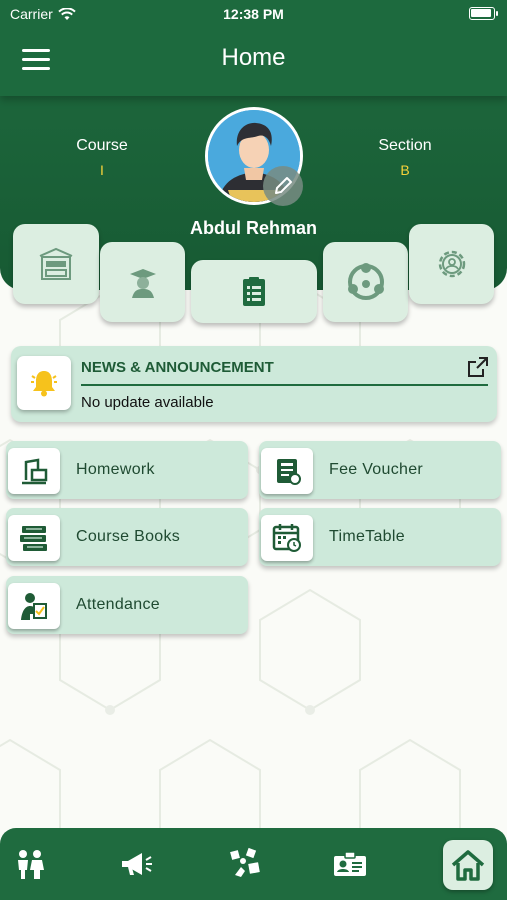 The height and width of the screenshot is (900, 507). What do you see at coordinates (405, 145) in the screenshot?
I see `section-label: Section` at bounding box center [405, 145].